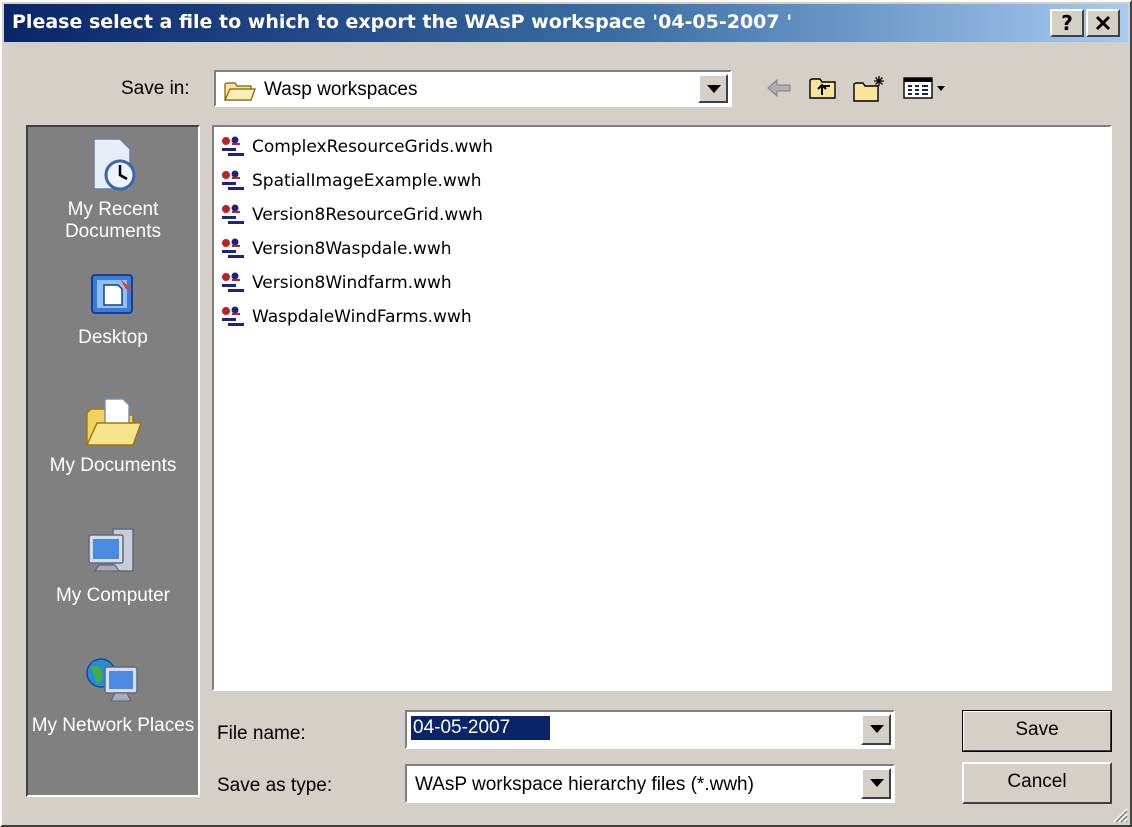  I want to click on file-item: Version8ResourceGrid.wwh, so click(351, 215).